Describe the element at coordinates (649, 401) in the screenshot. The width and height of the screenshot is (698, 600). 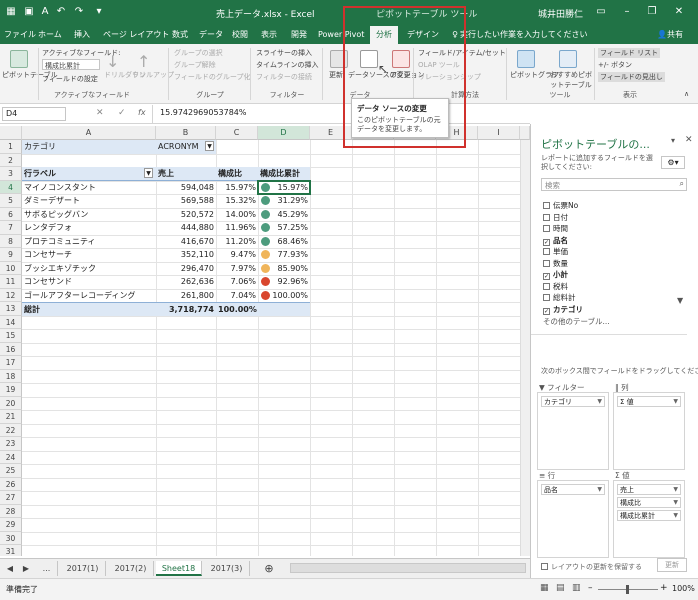
I see `columns-chip: Σ 値 ▼` at that location.